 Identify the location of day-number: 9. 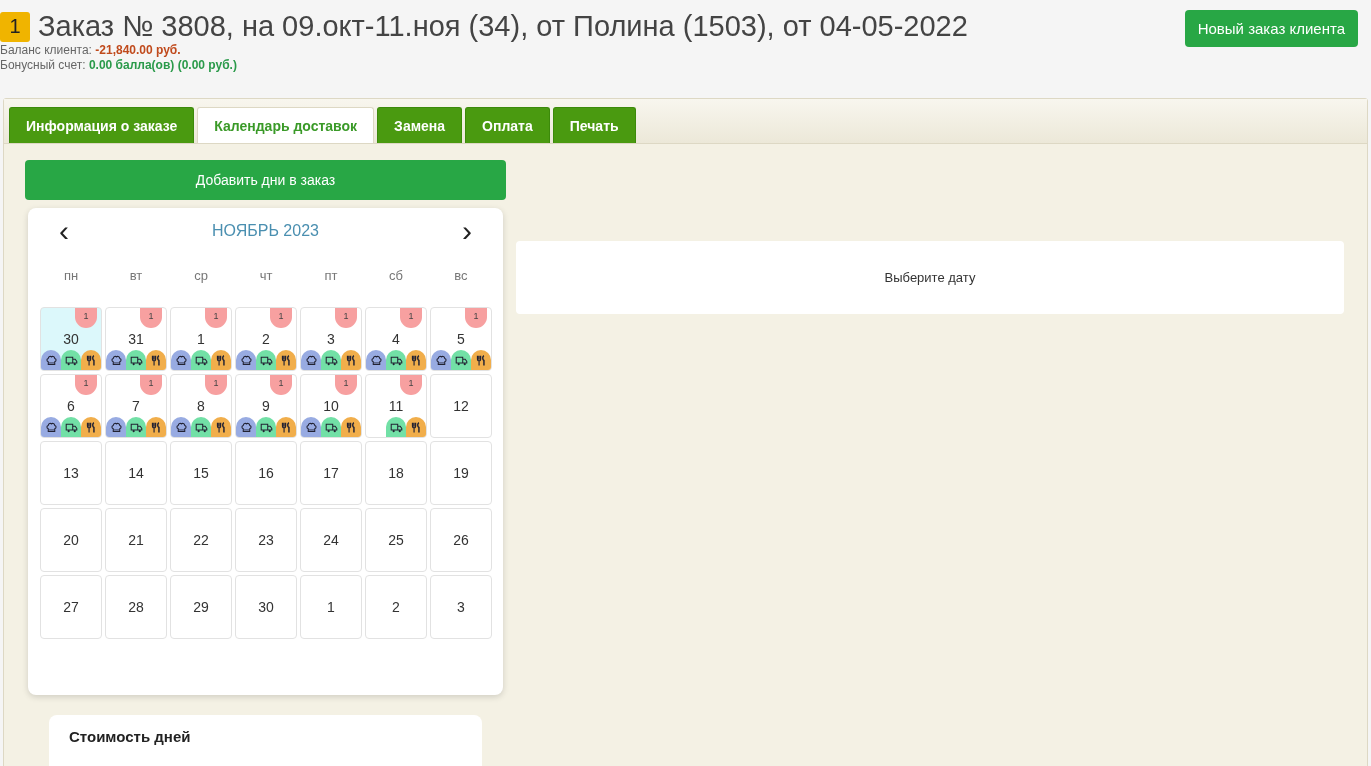
(266, 406).